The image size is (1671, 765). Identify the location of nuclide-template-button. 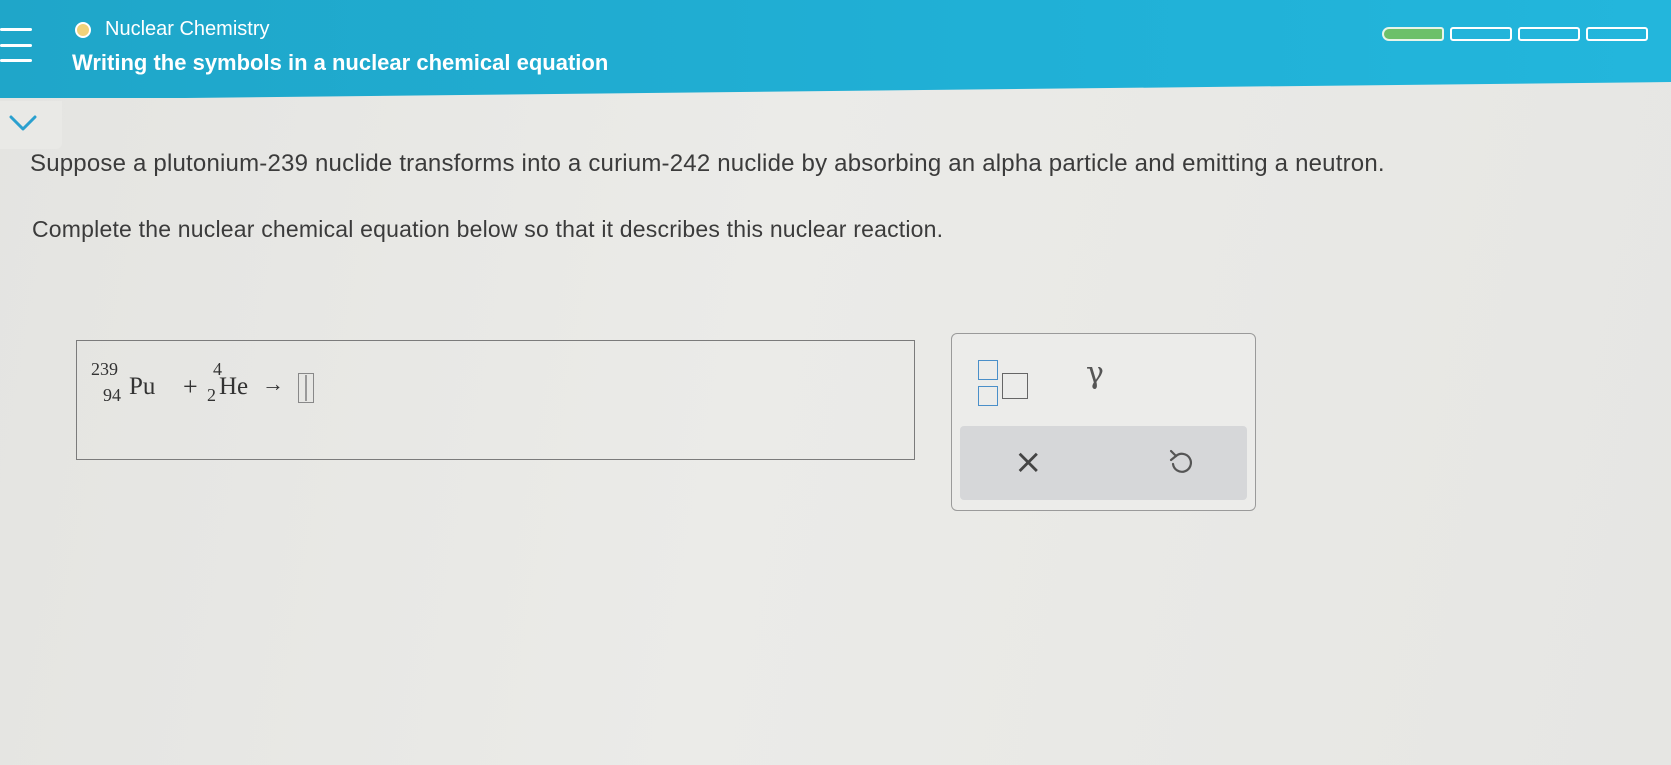
(1008, 386).